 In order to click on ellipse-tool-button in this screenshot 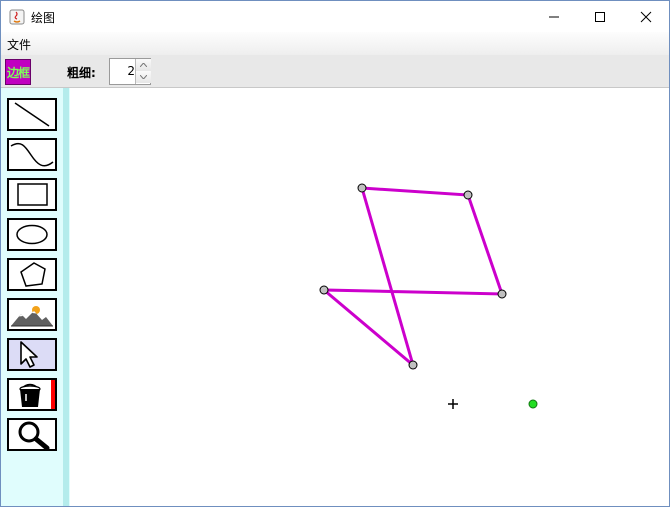, I will do `click(32, 234)`.